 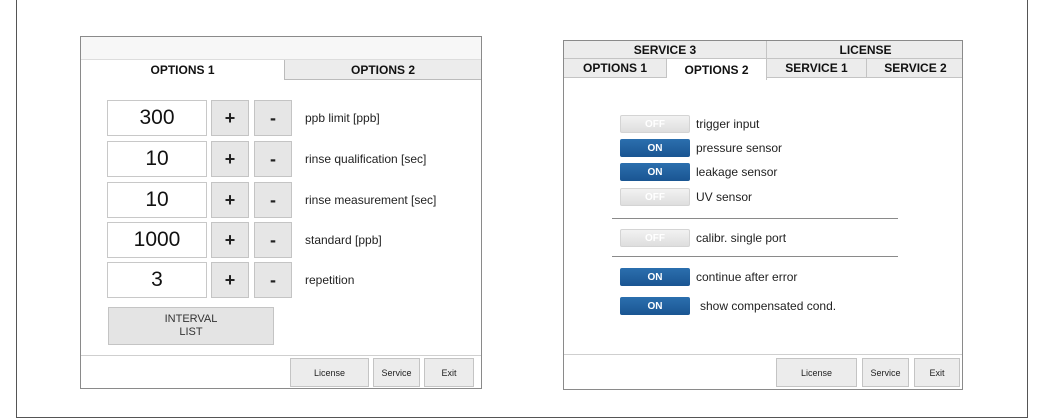 What do you see at coordinates (157, 200) in the screenshot?
I see `rinse-measurement-value: 10` at bounding box center [157, 200].